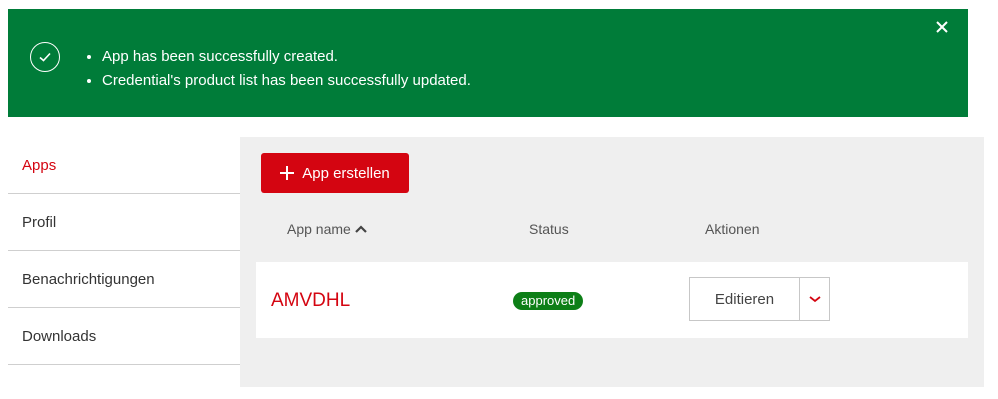 This screenshot has width=998, height=399. I want to click on alert-message: App has been successfully created., so click(286, 57).